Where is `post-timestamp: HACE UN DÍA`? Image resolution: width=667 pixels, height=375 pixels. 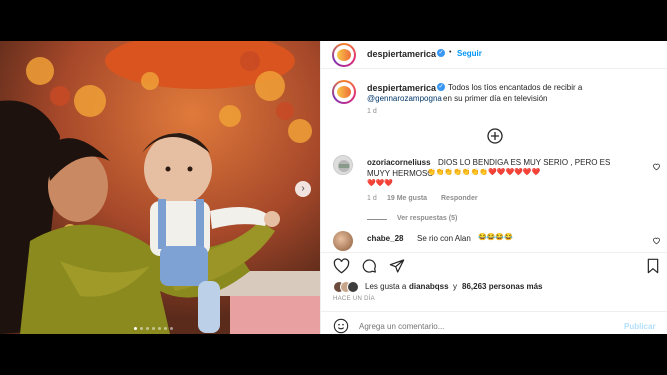
post-timestamp: HACE UN DÍA is located at coordinates (354, 299).